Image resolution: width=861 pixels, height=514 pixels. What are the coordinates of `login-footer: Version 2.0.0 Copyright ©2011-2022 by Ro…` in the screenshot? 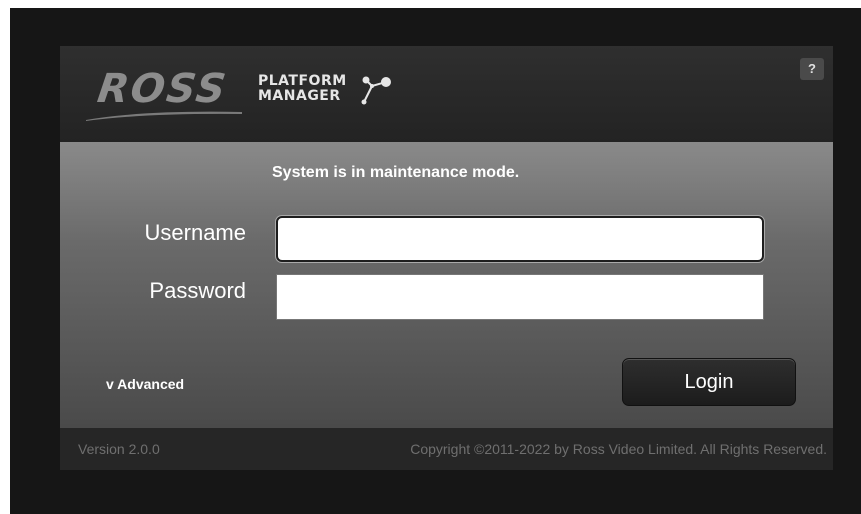 It's located at (446, 449).